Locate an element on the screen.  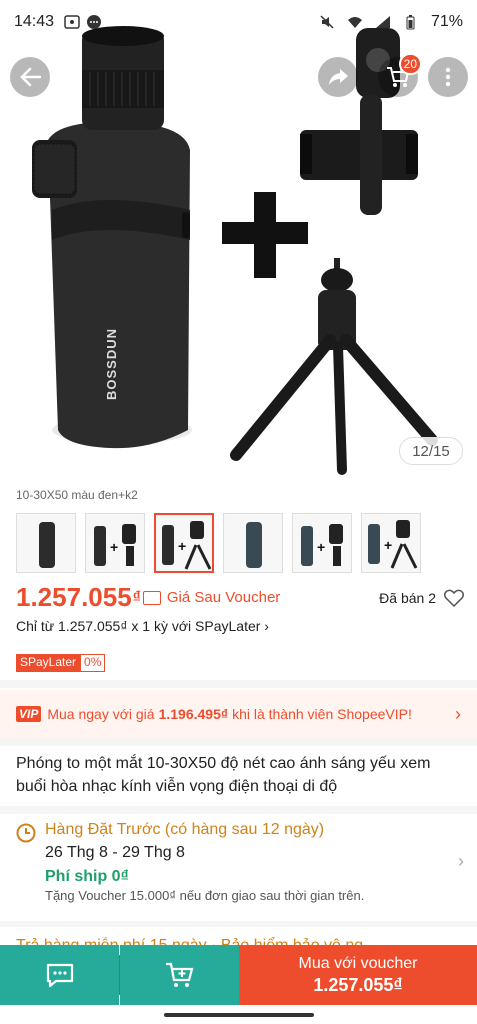
buy-price: 1.257.055₫ is located at coordinates (358, 984).